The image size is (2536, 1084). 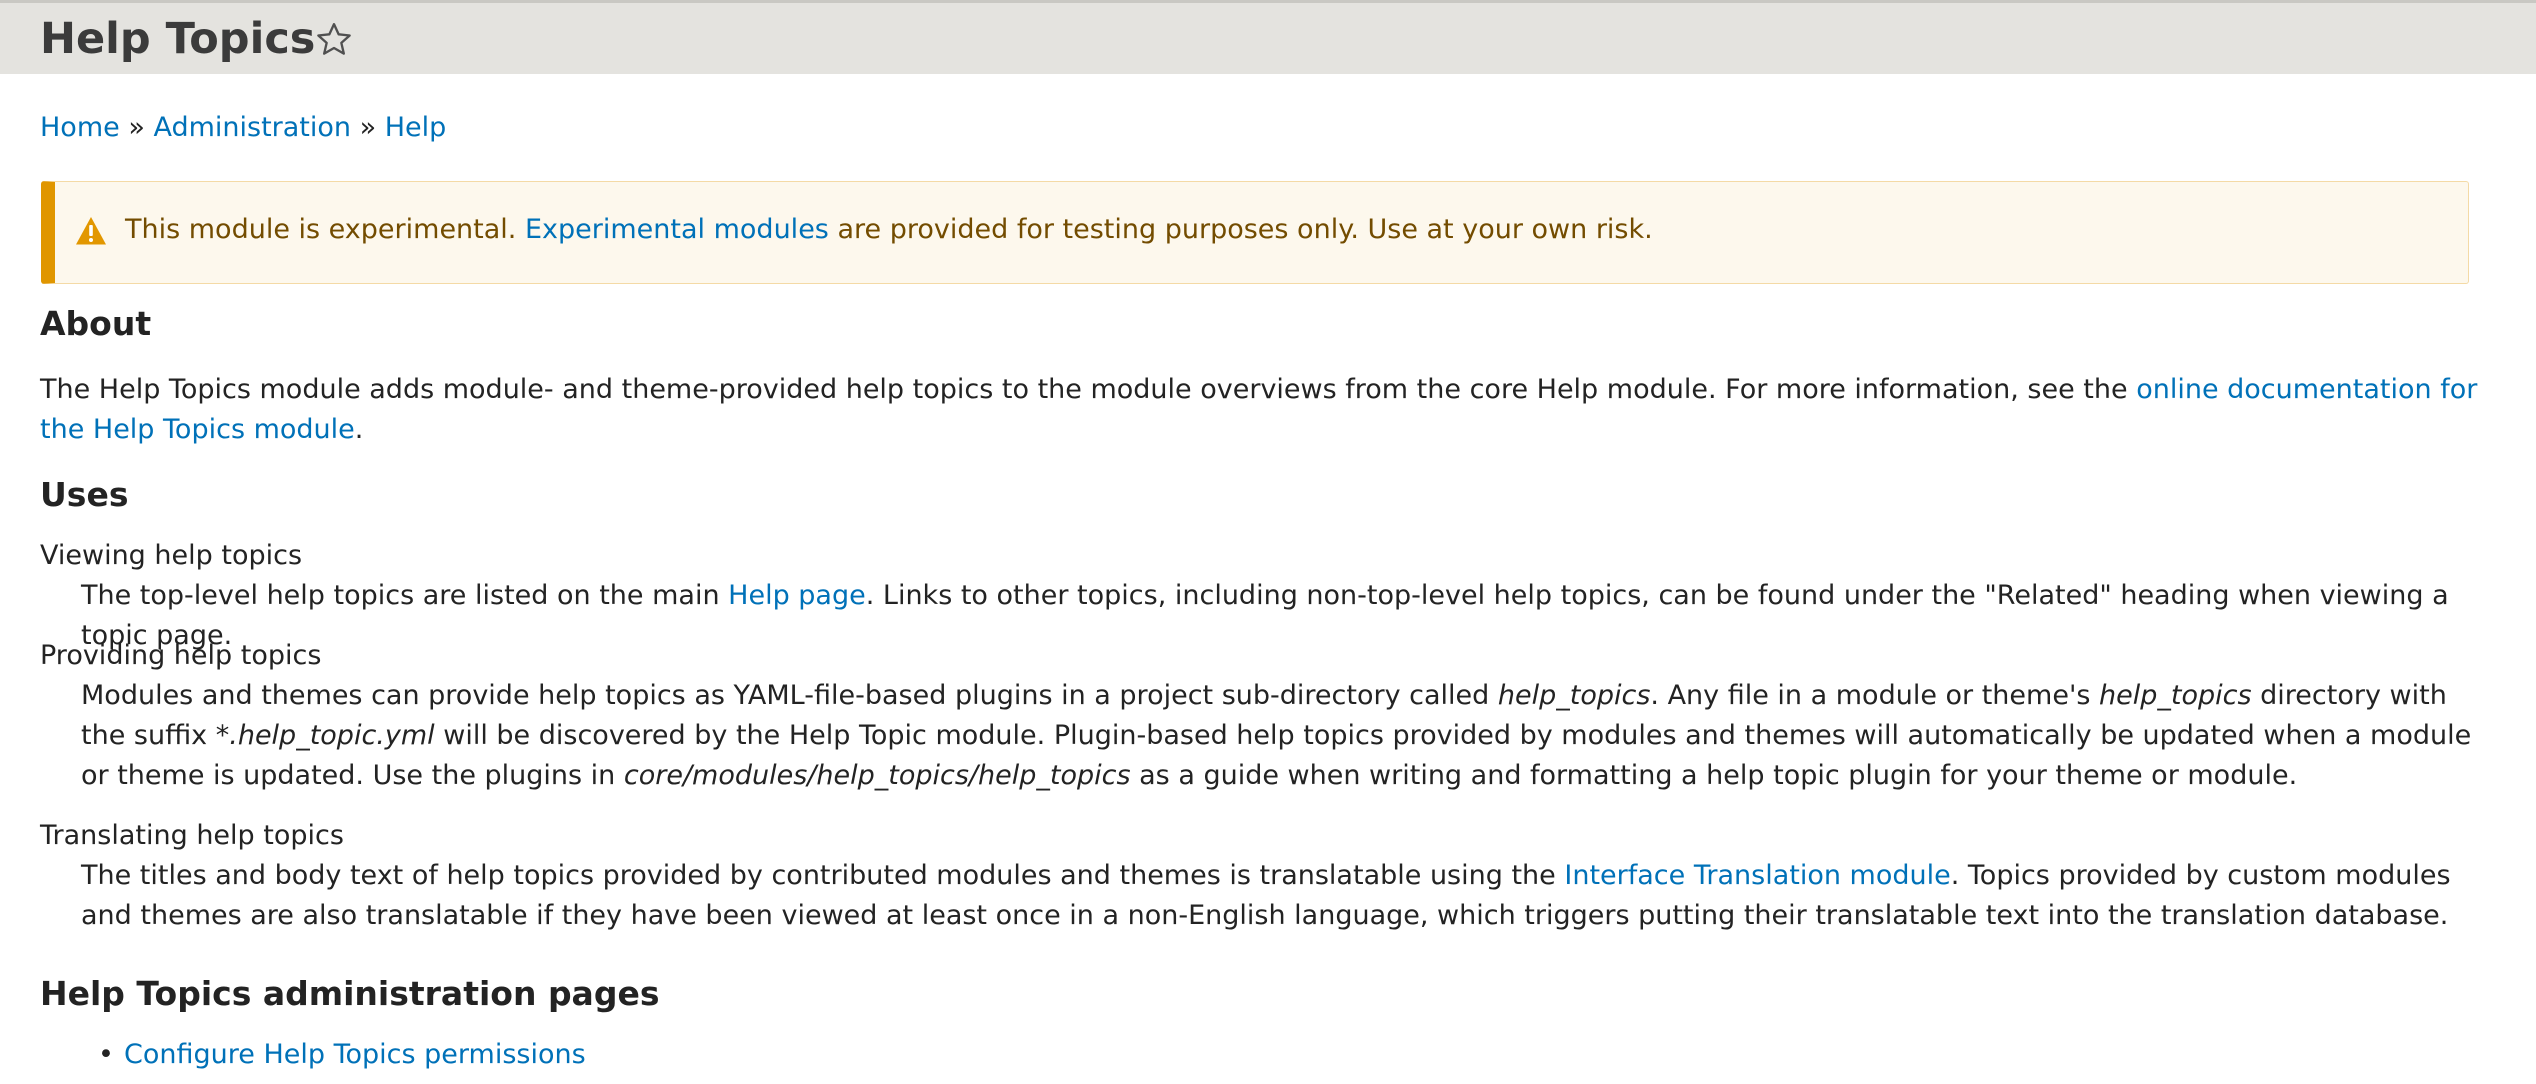 What do you see at coordinates (334, 40) in the screenshot?
I see `star-icon` at bounding box center [334, 40].